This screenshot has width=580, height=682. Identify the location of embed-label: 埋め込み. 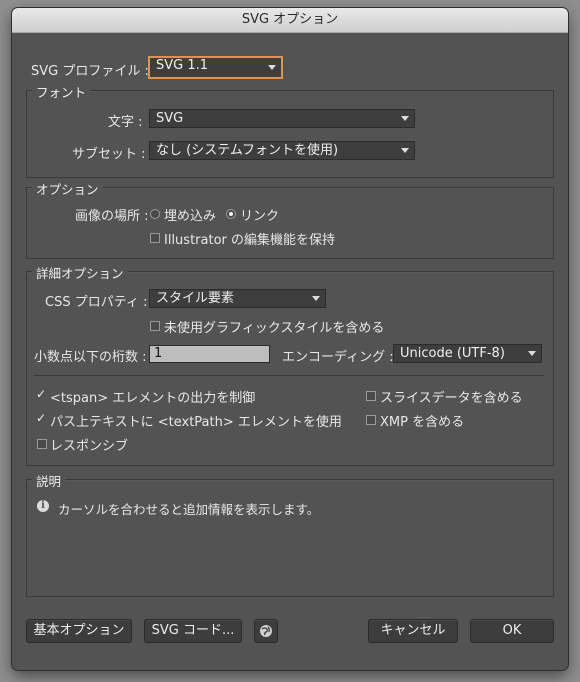
(190, 214).